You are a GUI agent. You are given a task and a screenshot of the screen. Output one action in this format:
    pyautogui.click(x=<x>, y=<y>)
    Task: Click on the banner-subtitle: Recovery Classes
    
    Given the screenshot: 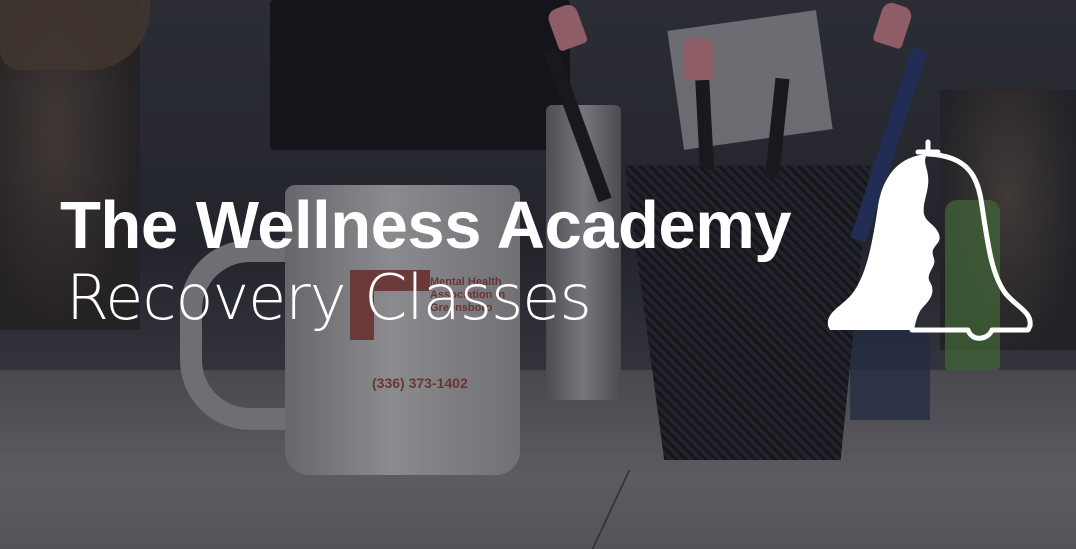 What is the action you would take?
    pyautogui.click(x=329, y=297)
    